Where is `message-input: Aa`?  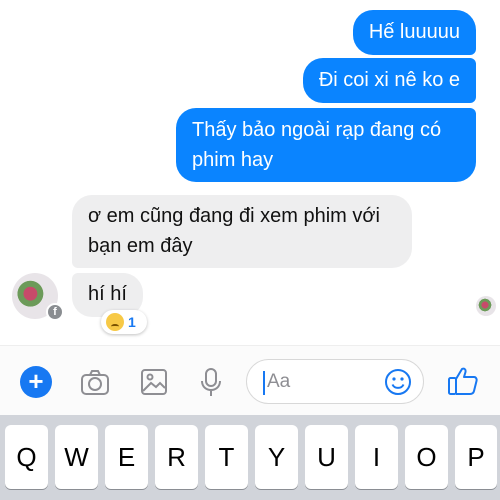 message-input: Aa is located at coordinates (335, 381).